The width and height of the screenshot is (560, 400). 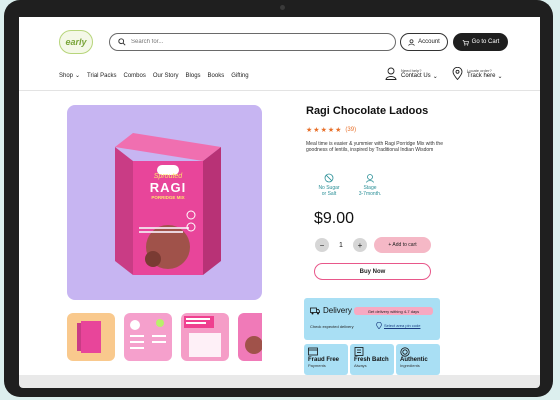 I want to click on increment-button: +, so click(x=359, y=245).